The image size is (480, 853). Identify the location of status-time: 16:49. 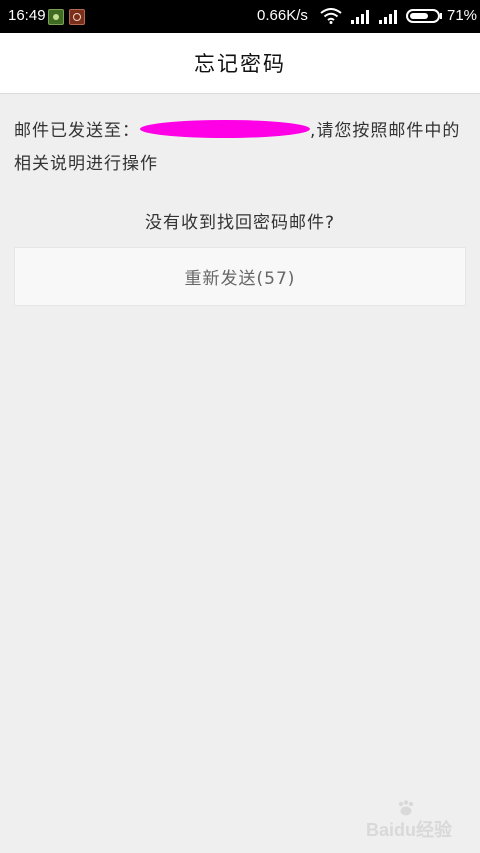
(27, 15).